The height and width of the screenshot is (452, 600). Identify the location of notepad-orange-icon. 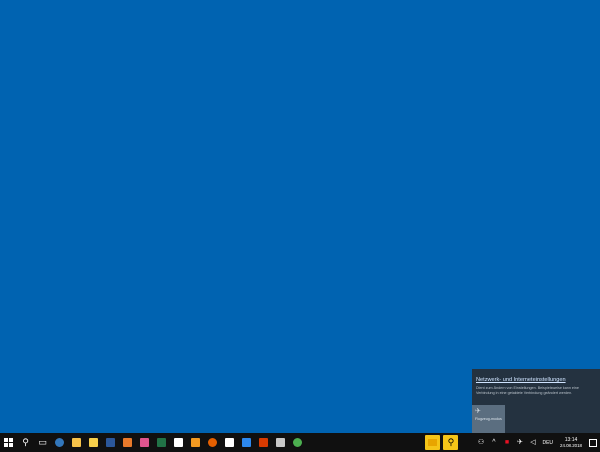
(127, 442).